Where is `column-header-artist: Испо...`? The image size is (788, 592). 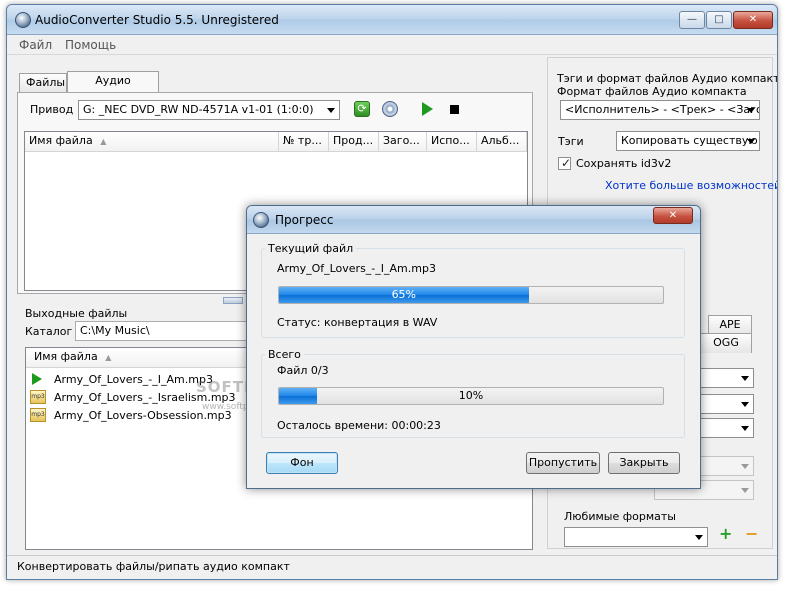 column-header-artist: Испо... is located at coordinates (452, 142).